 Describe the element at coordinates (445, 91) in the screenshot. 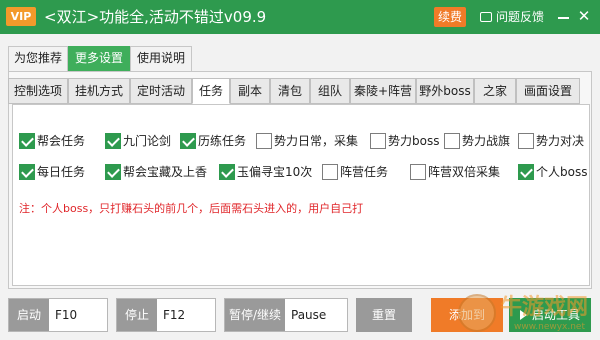

I see `tab-field-boss: 野外boss` at that location.